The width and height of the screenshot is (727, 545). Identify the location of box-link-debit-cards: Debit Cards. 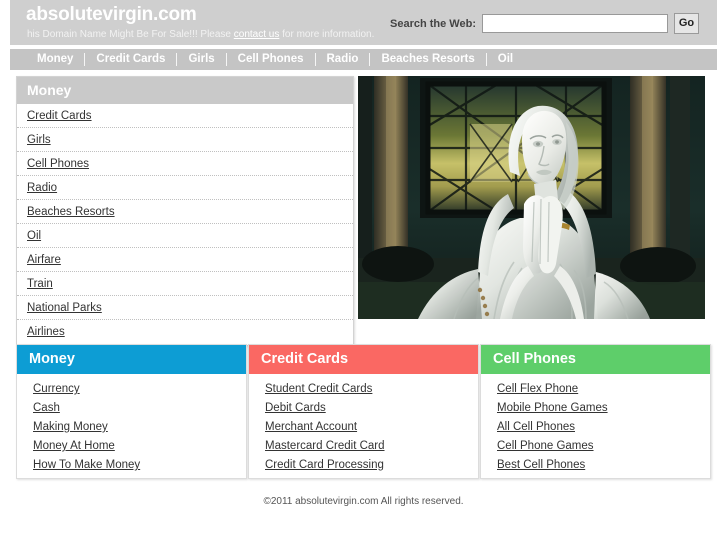
(363, 408).